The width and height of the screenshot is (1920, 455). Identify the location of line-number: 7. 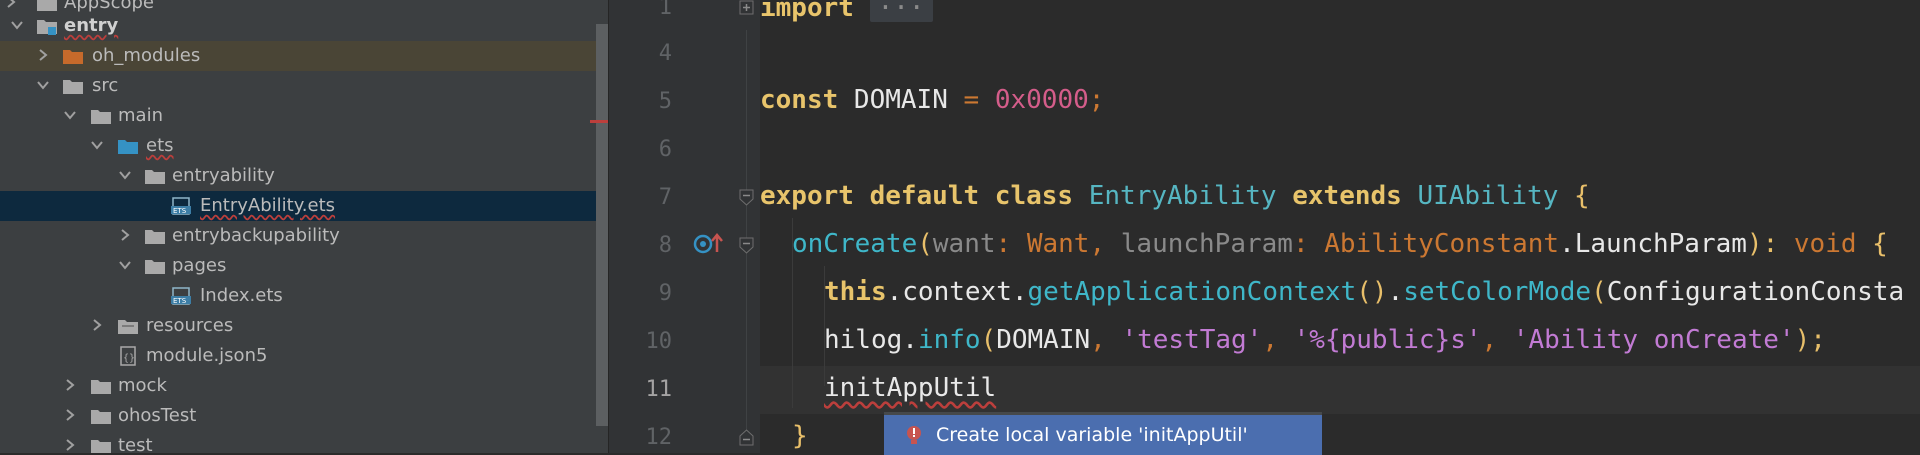
(665, 197).